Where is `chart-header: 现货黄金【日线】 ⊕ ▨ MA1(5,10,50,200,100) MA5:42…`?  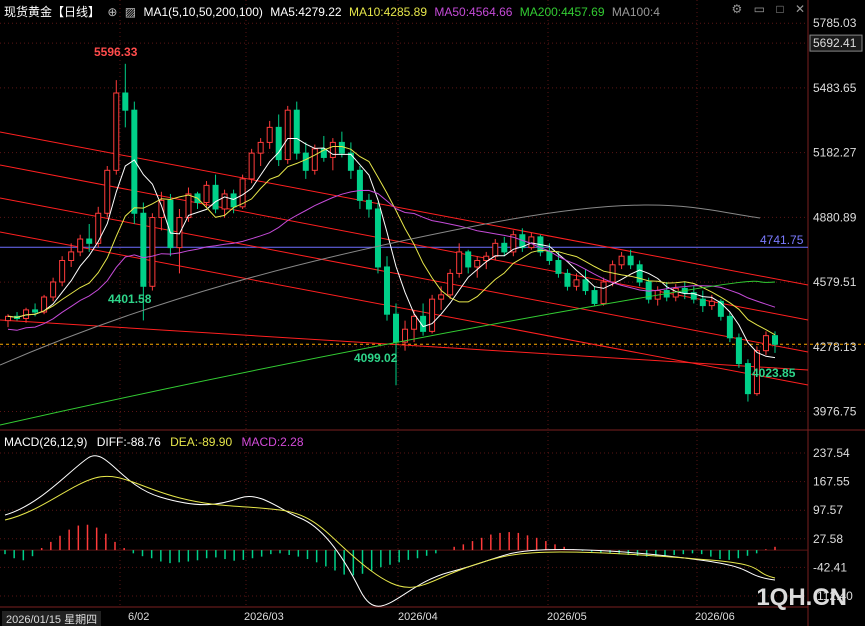 chart-header: 现货黄金【日线】 ⊕ ▨ MA1(5,10,50,200,100) MA5:42… is located at coordinates (334, 11).